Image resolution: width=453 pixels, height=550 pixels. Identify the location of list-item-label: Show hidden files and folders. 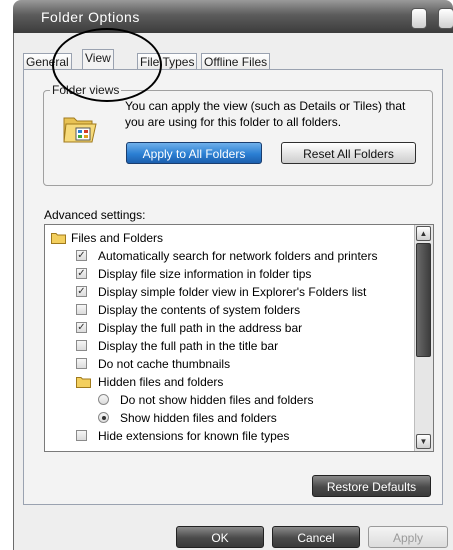
(198, 418).